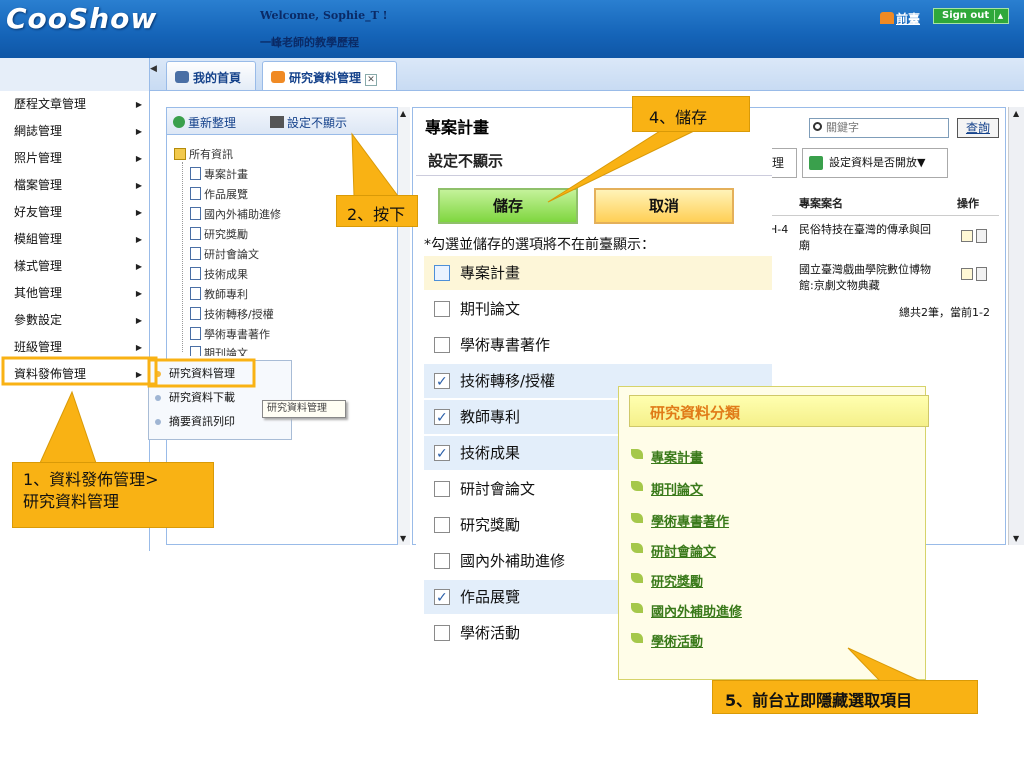  What do you see at coordinates (75, 374) in the screenshot?
I see `sidebar-item-data-publish: 資料發佈管理 ▶` at bounding box center [75, 374].